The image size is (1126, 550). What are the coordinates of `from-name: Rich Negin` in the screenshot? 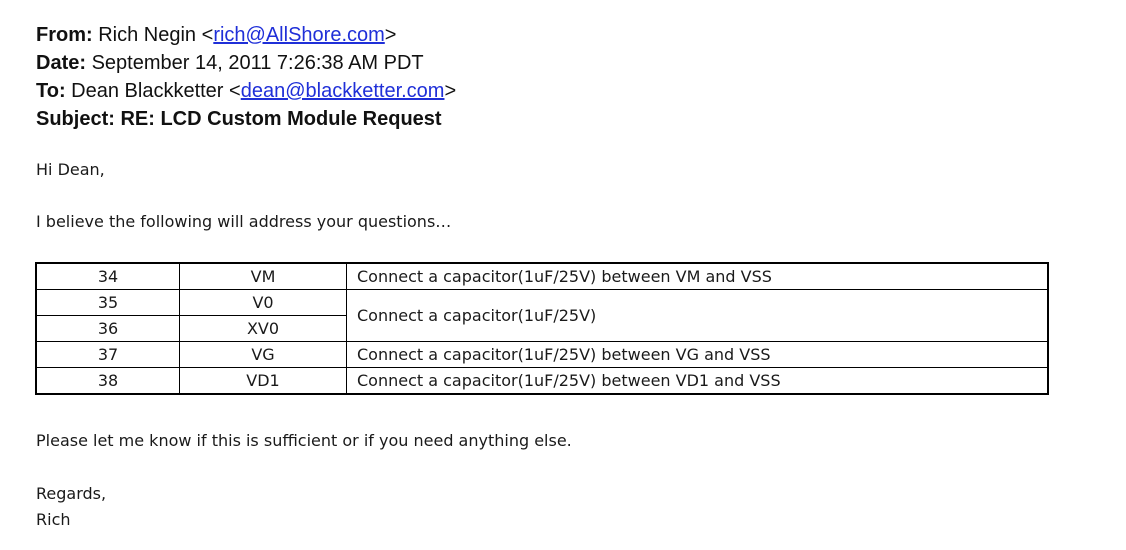 It's located at (147, 35).